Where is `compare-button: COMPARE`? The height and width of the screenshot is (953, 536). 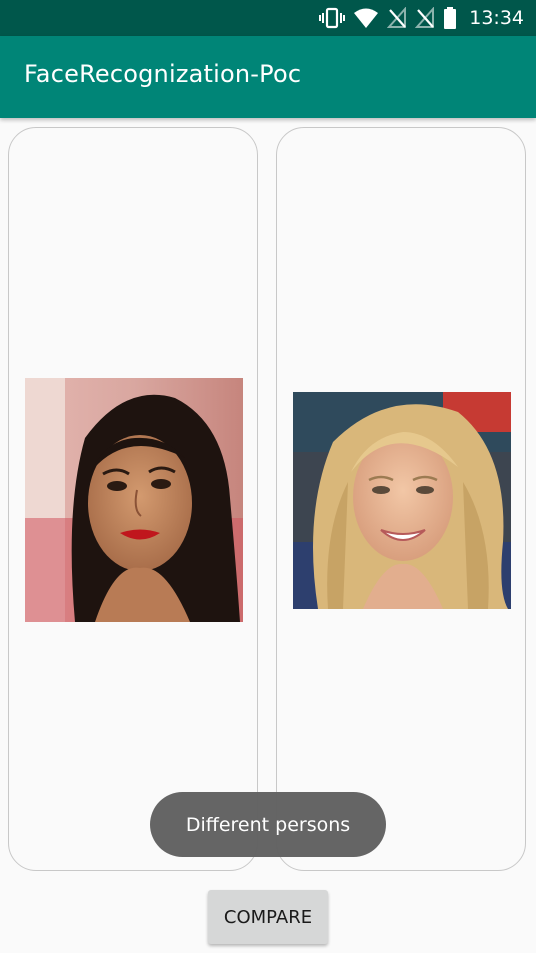
compare-button: COMPARE is located at coordinates (268, 917).